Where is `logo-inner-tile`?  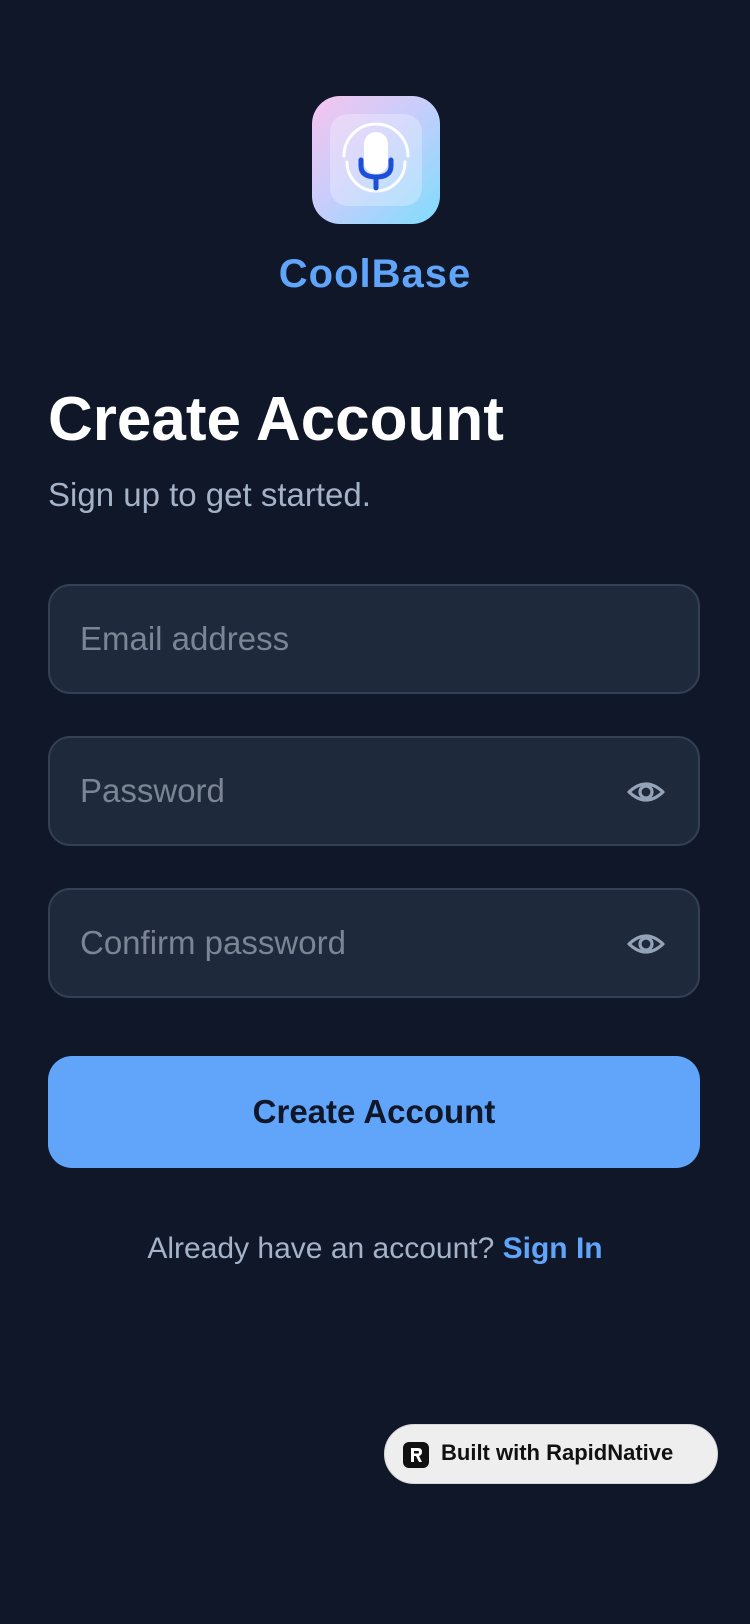
logo-inner-tile is located at coordinates (376, 160).